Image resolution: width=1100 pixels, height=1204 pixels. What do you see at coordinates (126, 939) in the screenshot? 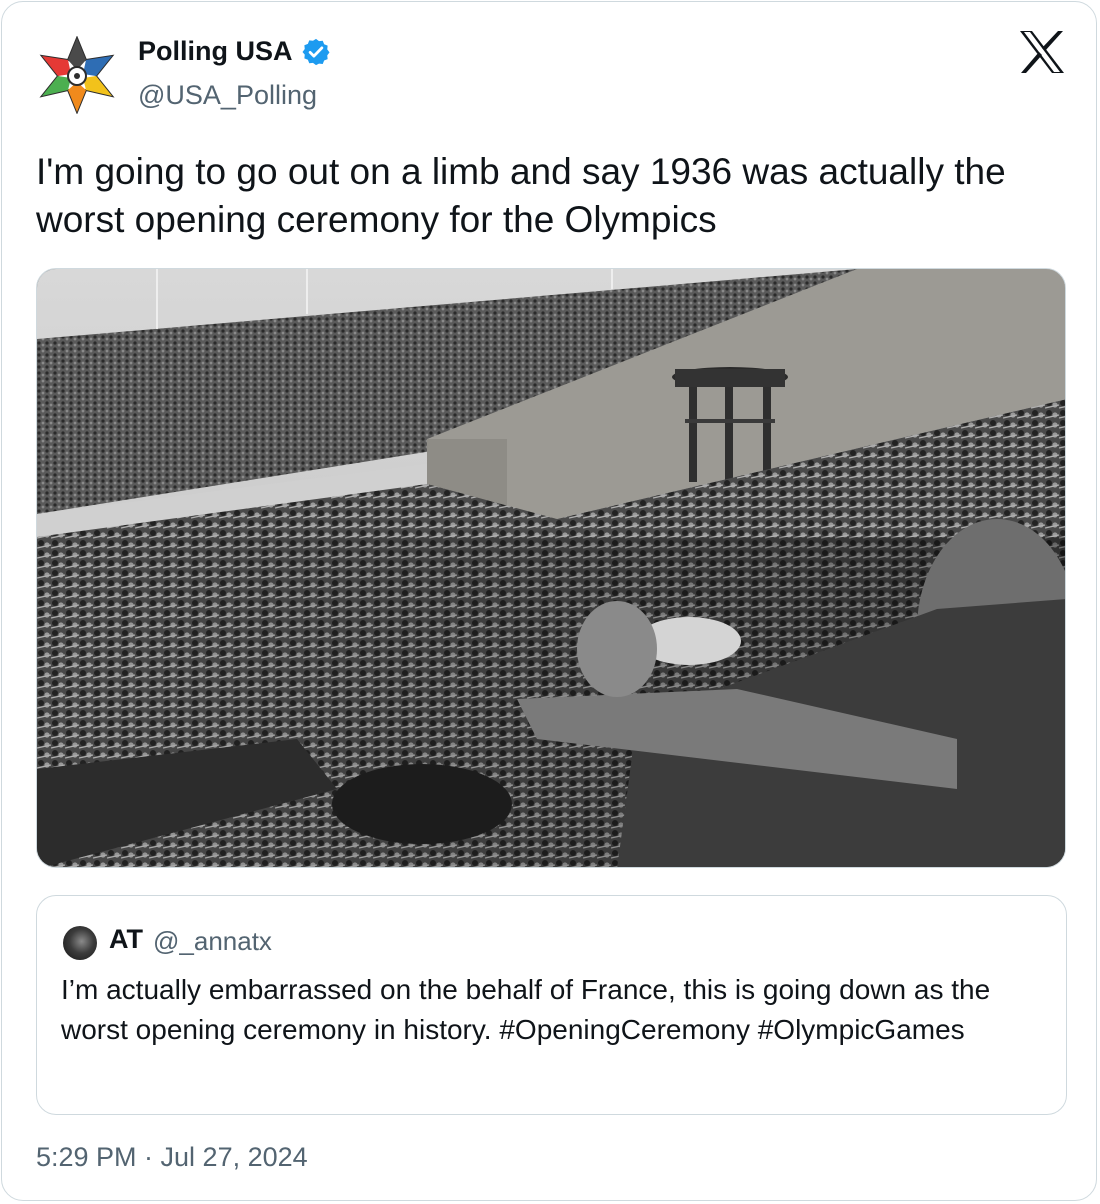
I see `quoted-author-name: AT` at bounding box center [126, 939].